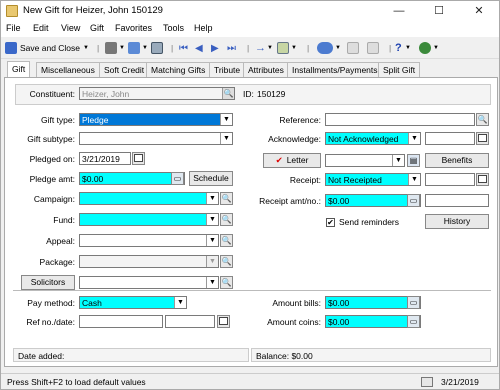 Image resolution: width=500 pixels, height=390 pixels. I want to click on go-to-icon: →, so click(260, 48).